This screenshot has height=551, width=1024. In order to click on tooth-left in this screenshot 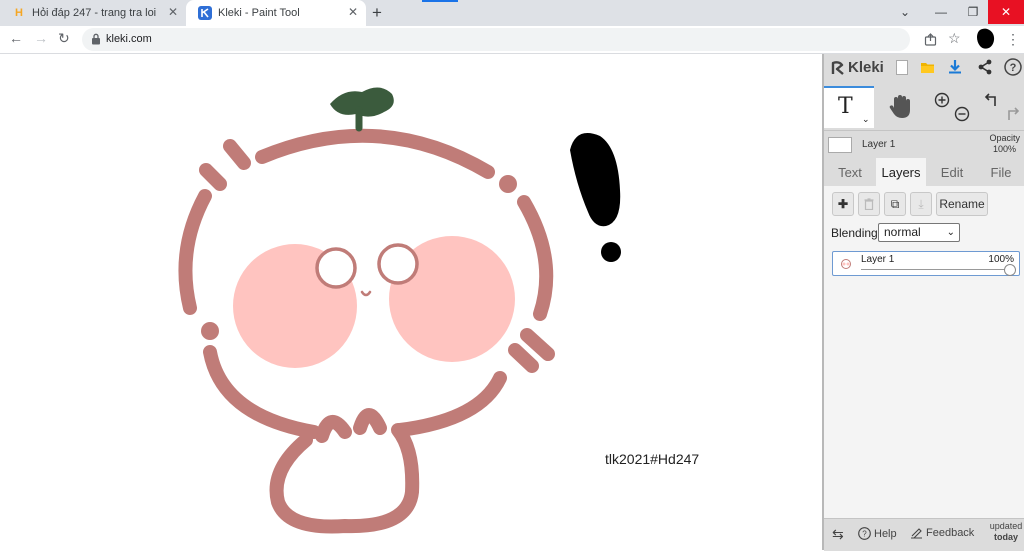, I will do `click(333, 429)`.